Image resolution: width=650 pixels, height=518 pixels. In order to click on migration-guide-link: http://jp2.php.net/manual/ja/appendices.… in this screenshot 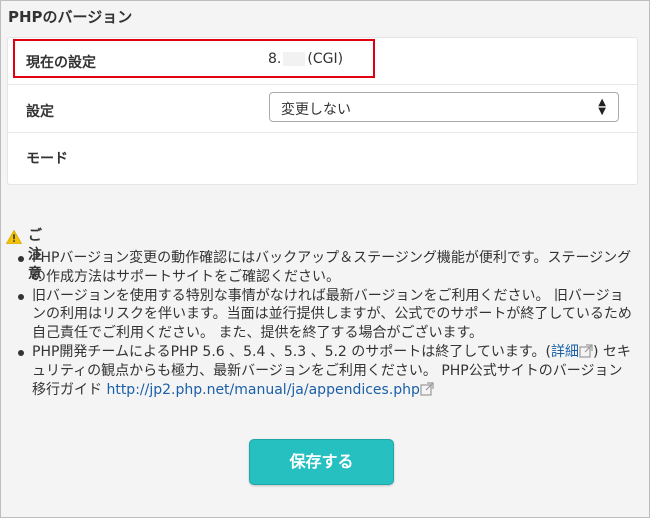, I will do `click(270, 389)`.